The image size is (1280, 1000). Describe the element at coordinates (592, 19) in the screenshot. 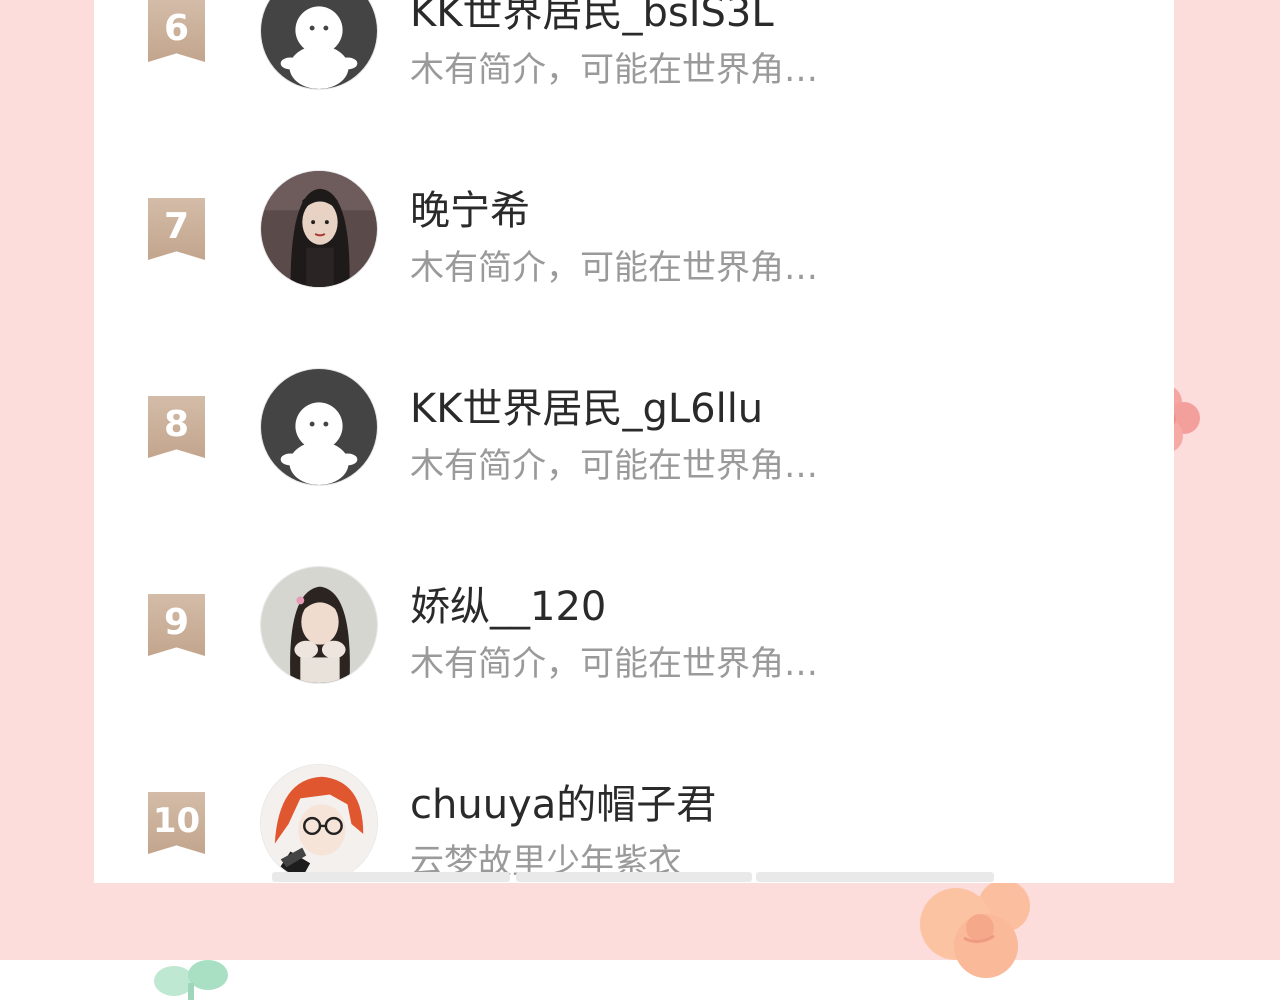

I see `user-name: KK世界居民_bsIS3L` at that location.